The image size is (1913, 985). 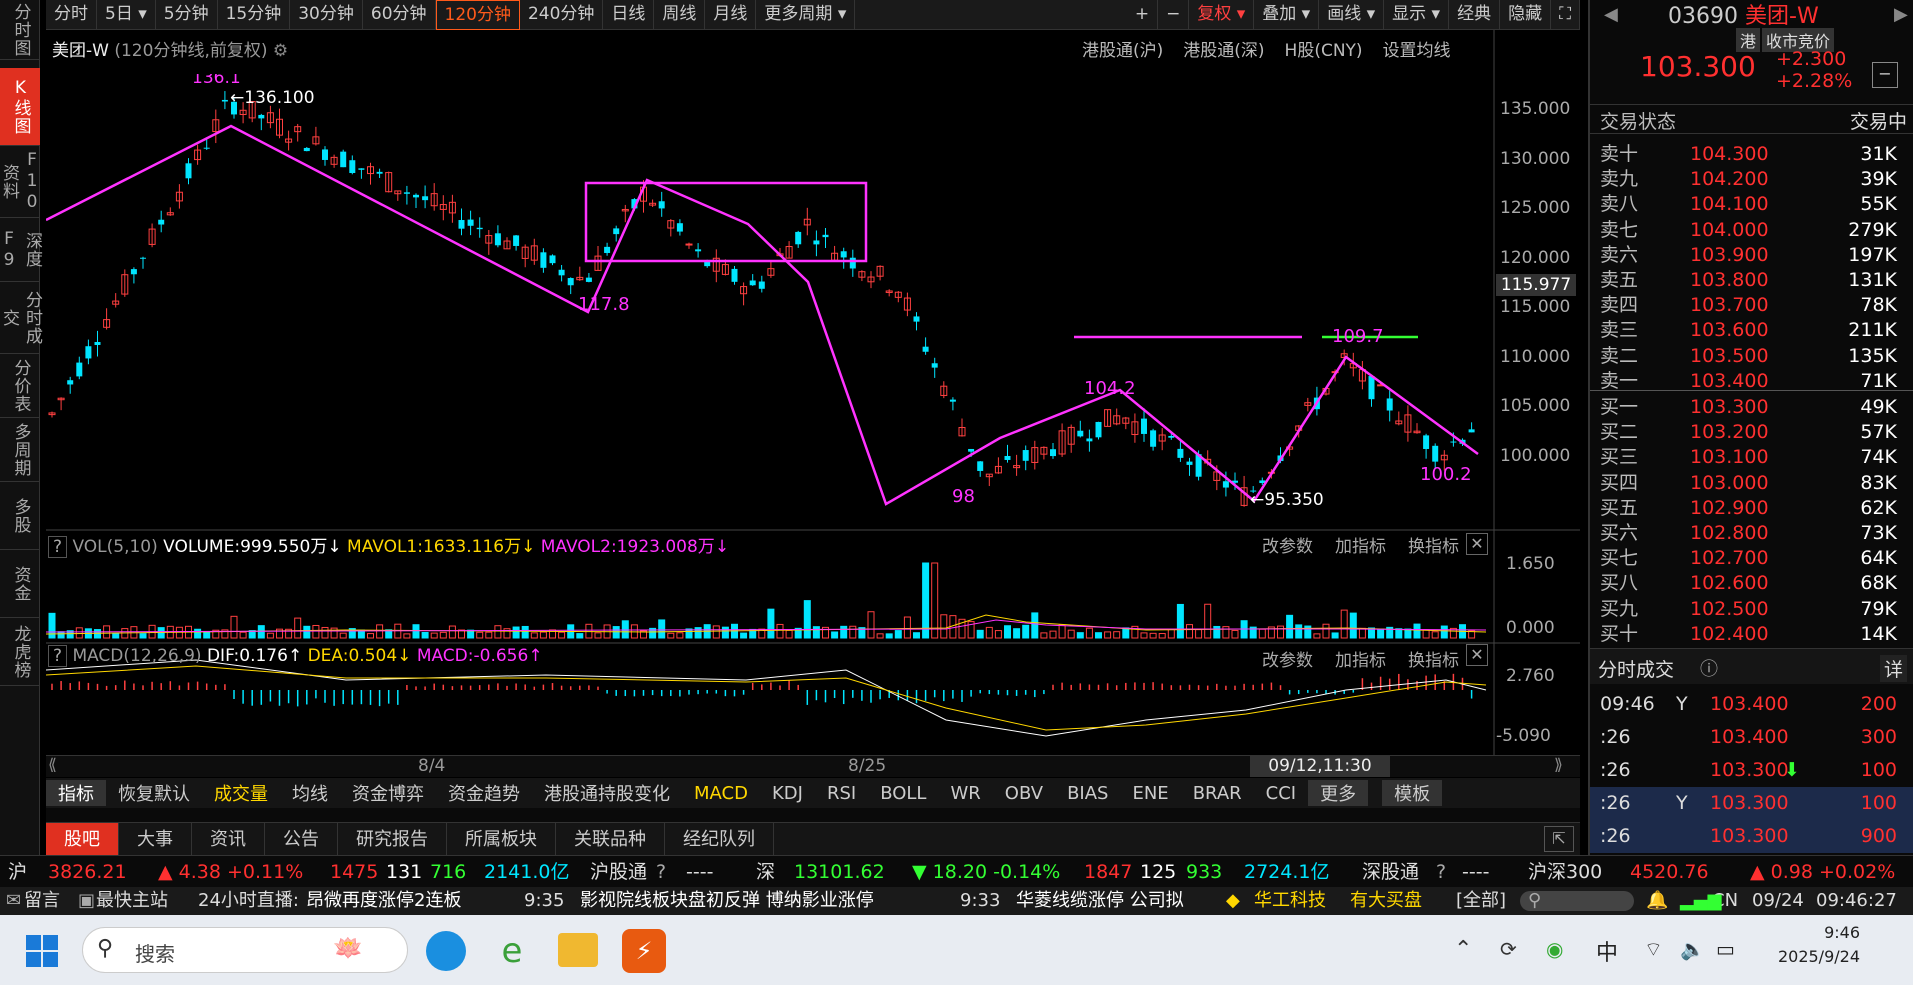 What do you see at coordinates (1100, 901) in the screenshot?
I see `ticker-n3: 华菱线缆涨停 公司拟` at bounding box center [1100, 901].